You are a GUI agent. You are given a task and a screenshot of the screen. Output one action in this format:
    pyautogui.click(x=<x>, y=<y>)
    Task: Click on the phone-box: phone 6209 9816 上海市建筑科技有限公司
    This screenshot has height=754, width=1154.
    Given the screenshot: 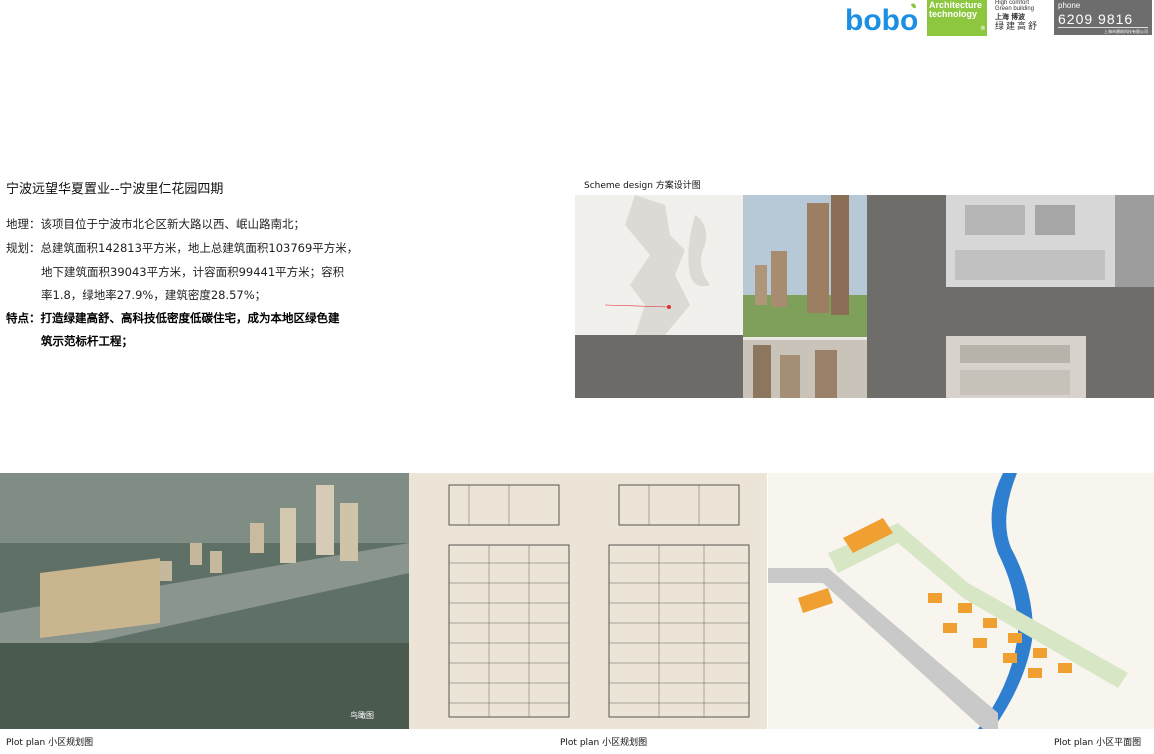 What is the action you would take?
    pyautogui.click(x=1103, y=17)
    